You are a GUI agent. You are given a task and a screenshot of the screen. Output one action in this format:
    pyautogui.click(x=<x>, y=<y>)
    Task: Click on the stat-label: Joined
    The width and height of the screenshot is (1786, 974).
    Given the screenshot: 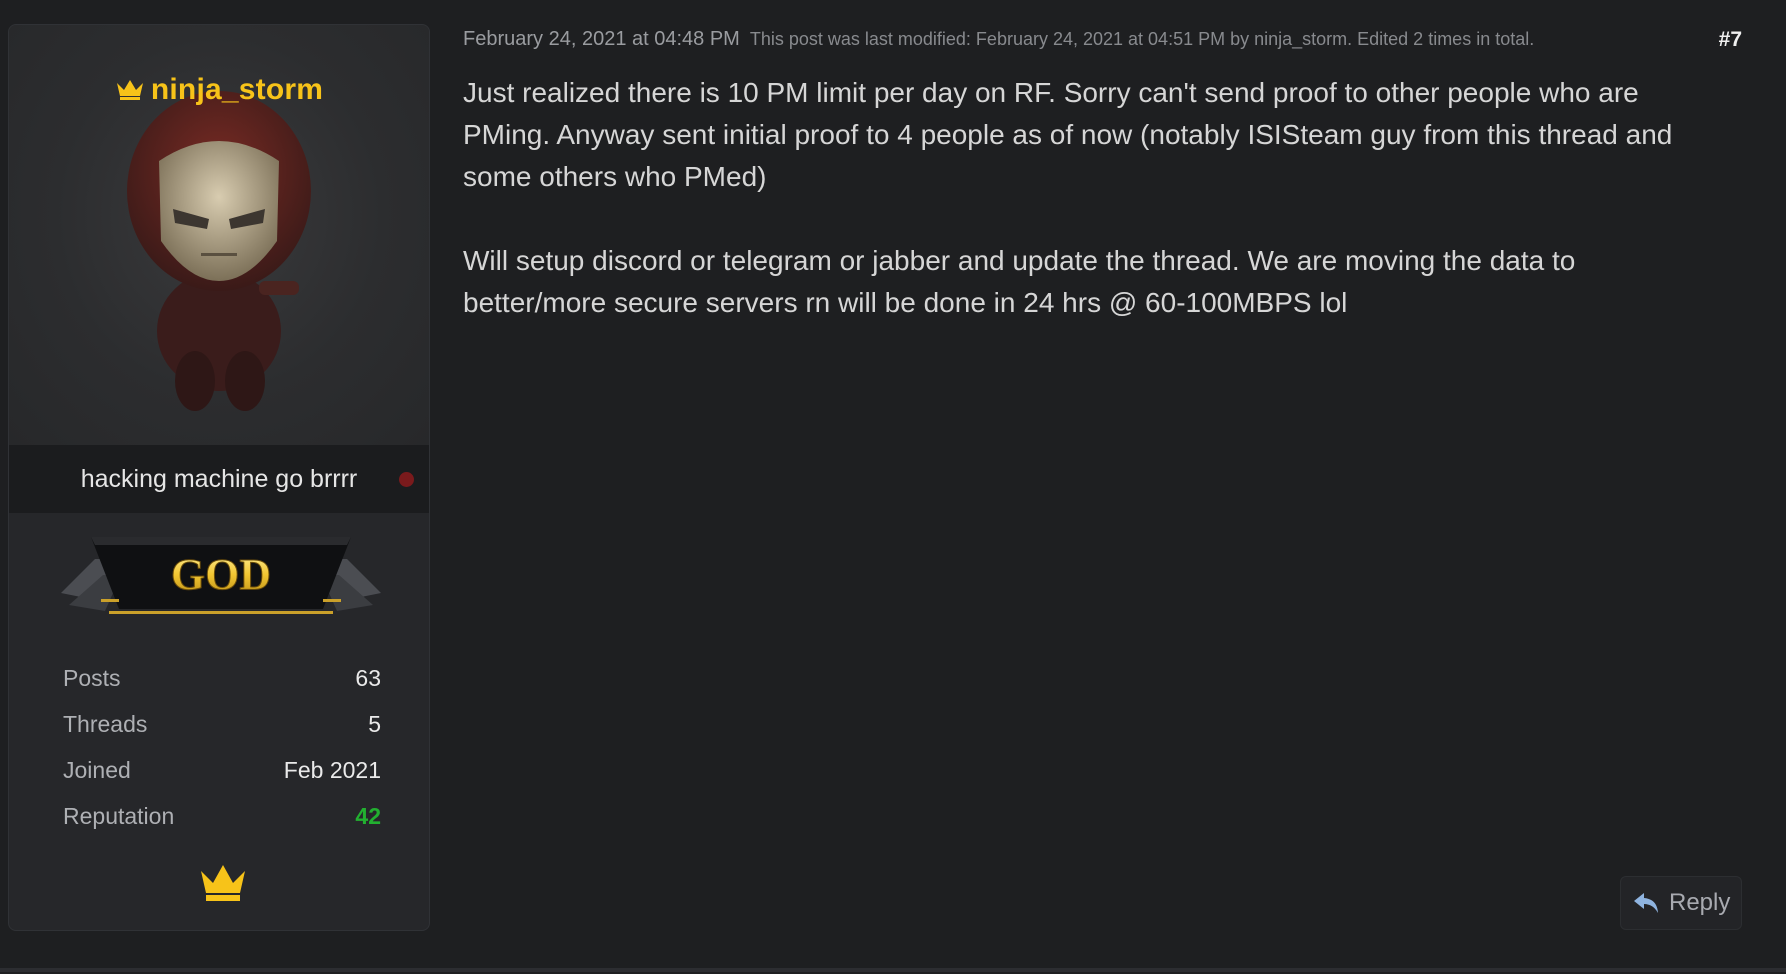 What is the action you would take?
    pyautogui.click(x=97, y=770)
    